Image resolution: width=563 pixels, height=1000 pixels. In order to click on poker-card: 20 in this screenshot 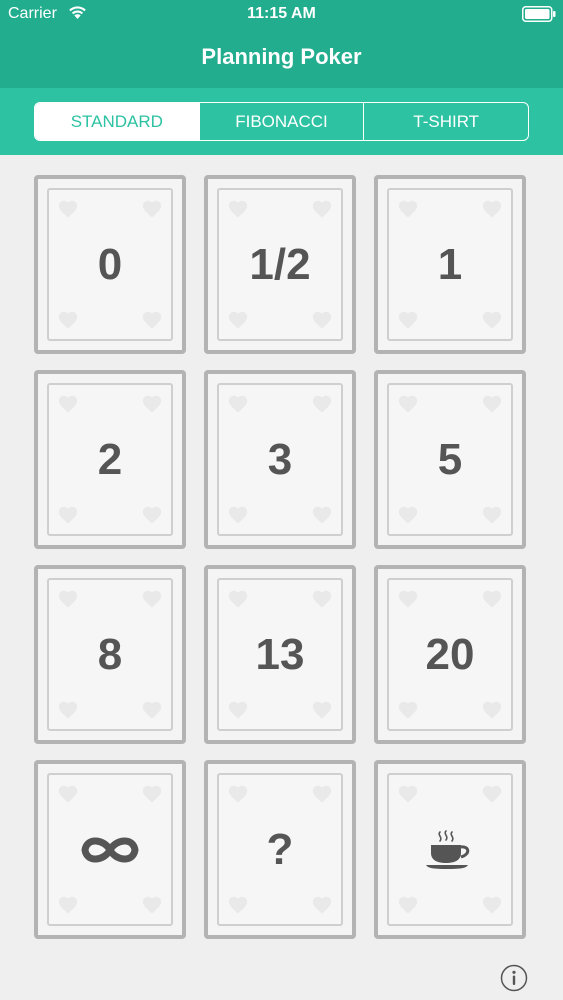, I will do `click(450, 654)`.